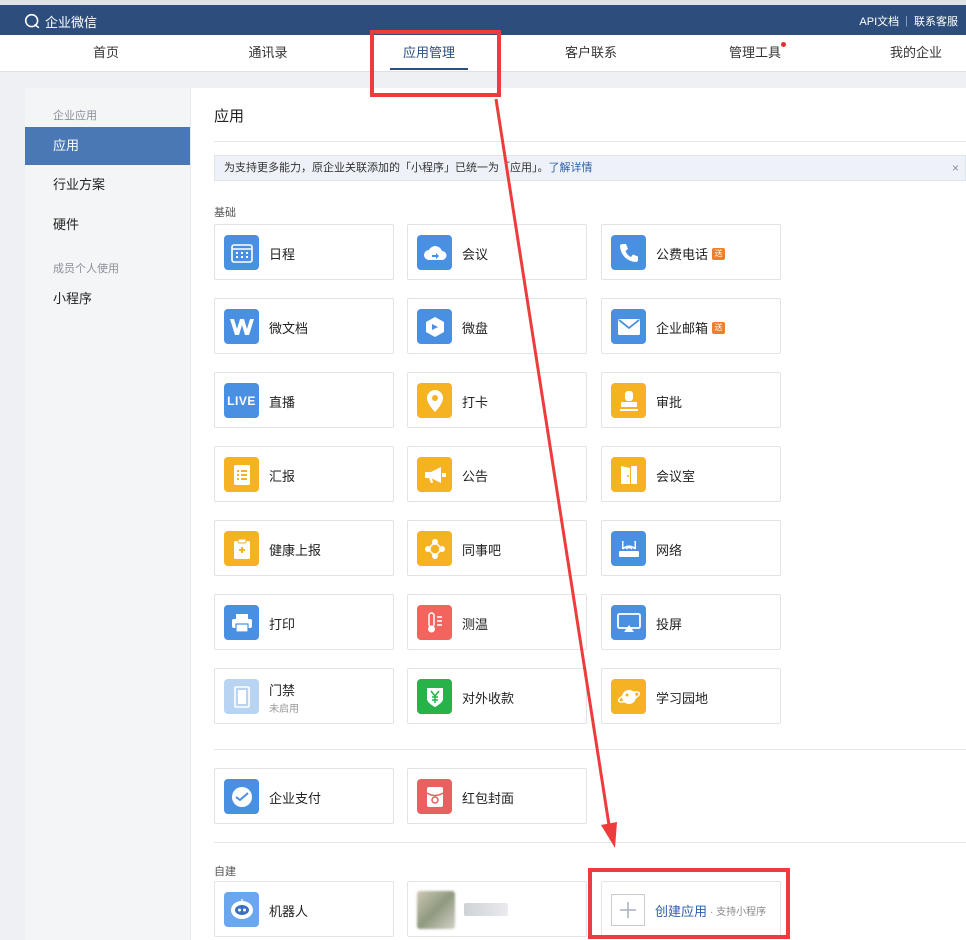 The width and height of the screenshot is (966, 940). I want to click on phone-icon, so click(628, 252).